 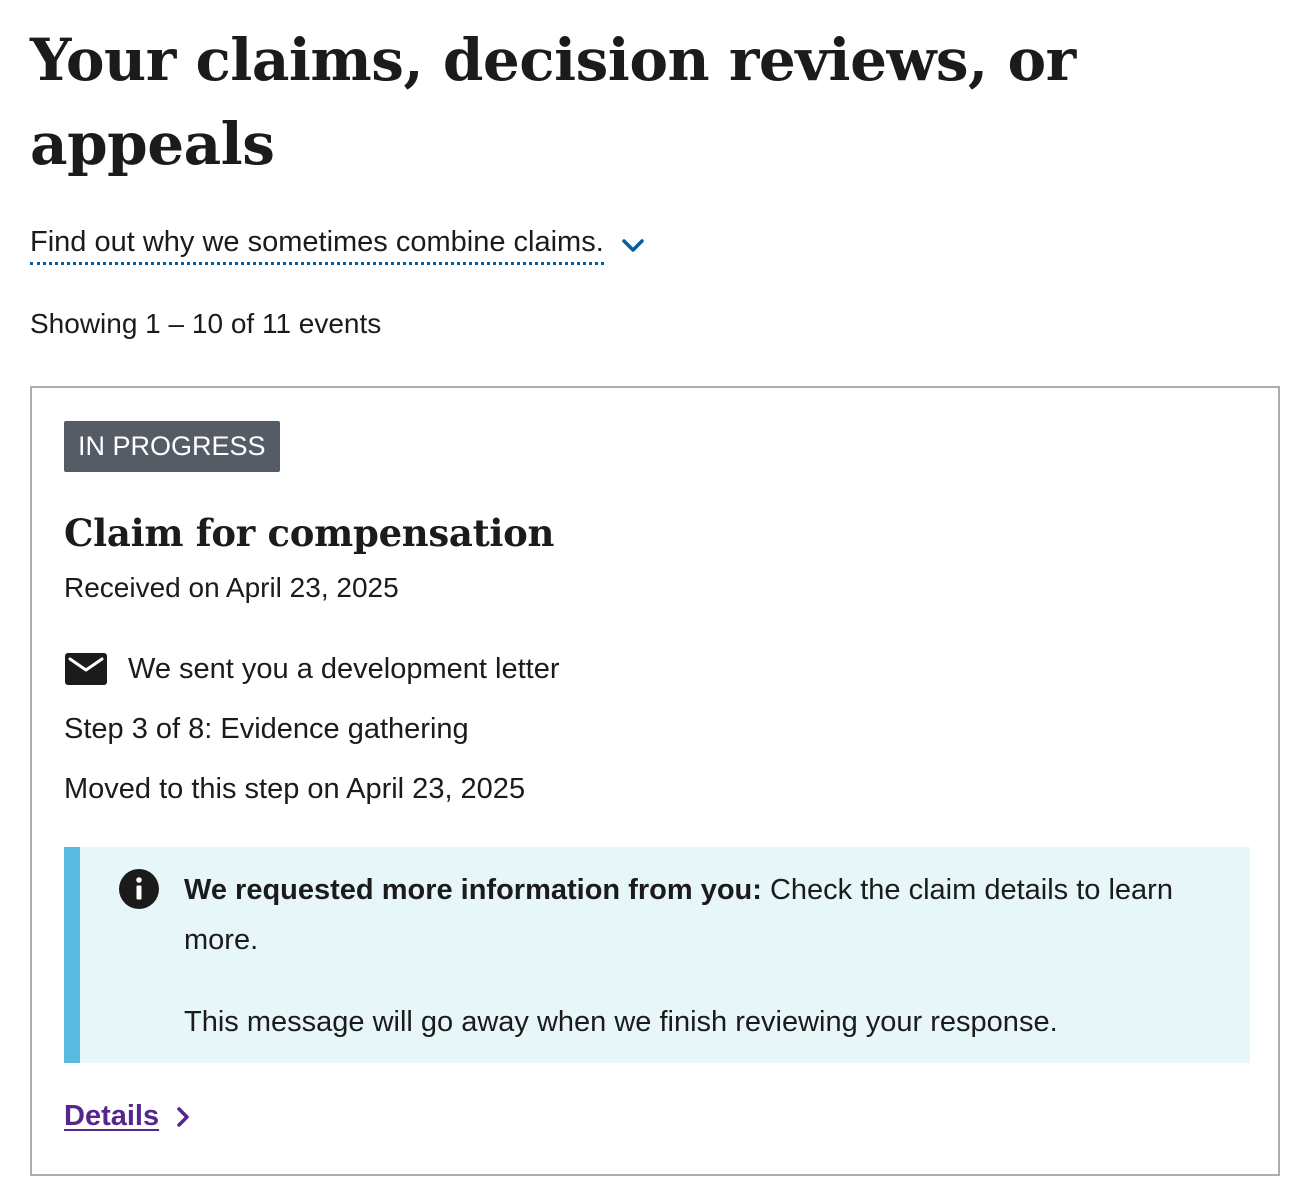 What do you see at coordinates (295, 789) in the screenshot?
I see `step-moved-date: Moved to this step on April 23, 2025` at bounding box center [295, 789].